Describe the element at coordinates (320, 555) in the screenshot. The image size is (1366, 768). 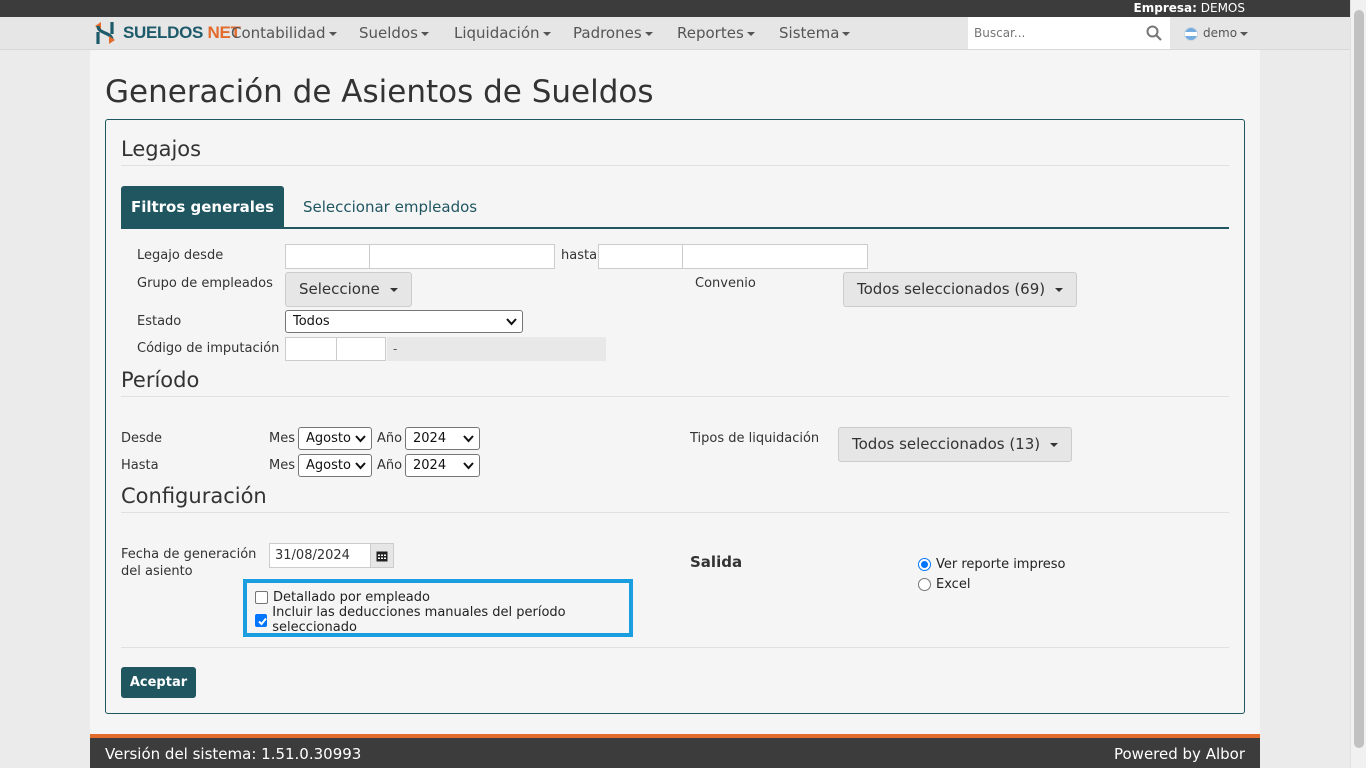
I see `fecha-input` at that location.